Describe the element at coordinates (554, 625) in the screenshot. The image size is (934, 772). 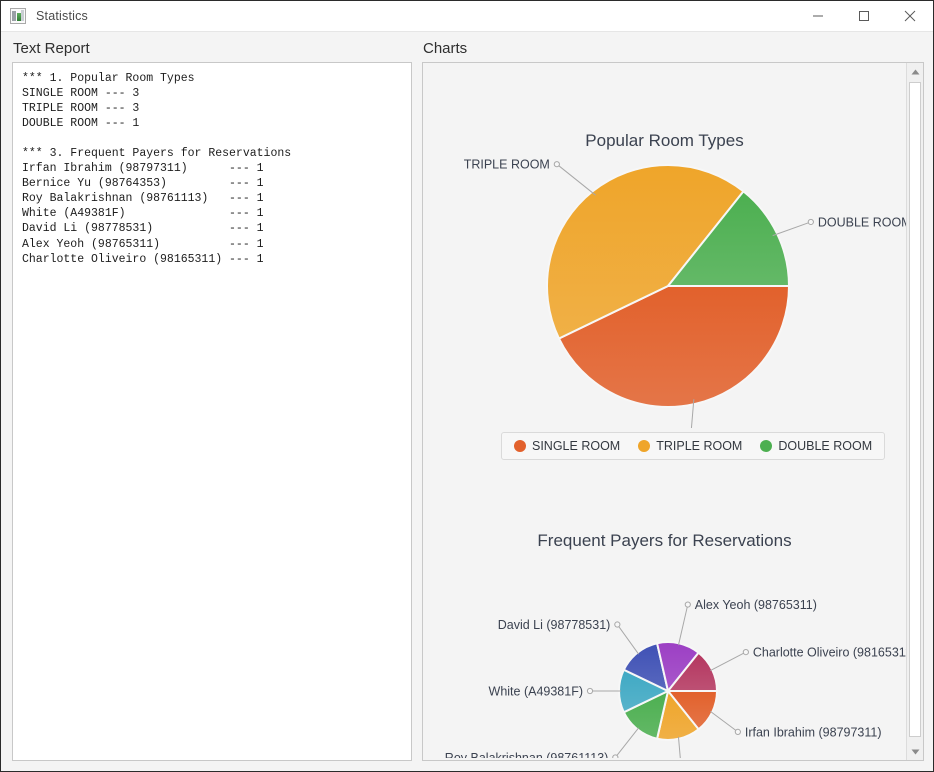
I see `pie-slice-label: David Li (98778531)` at that location.